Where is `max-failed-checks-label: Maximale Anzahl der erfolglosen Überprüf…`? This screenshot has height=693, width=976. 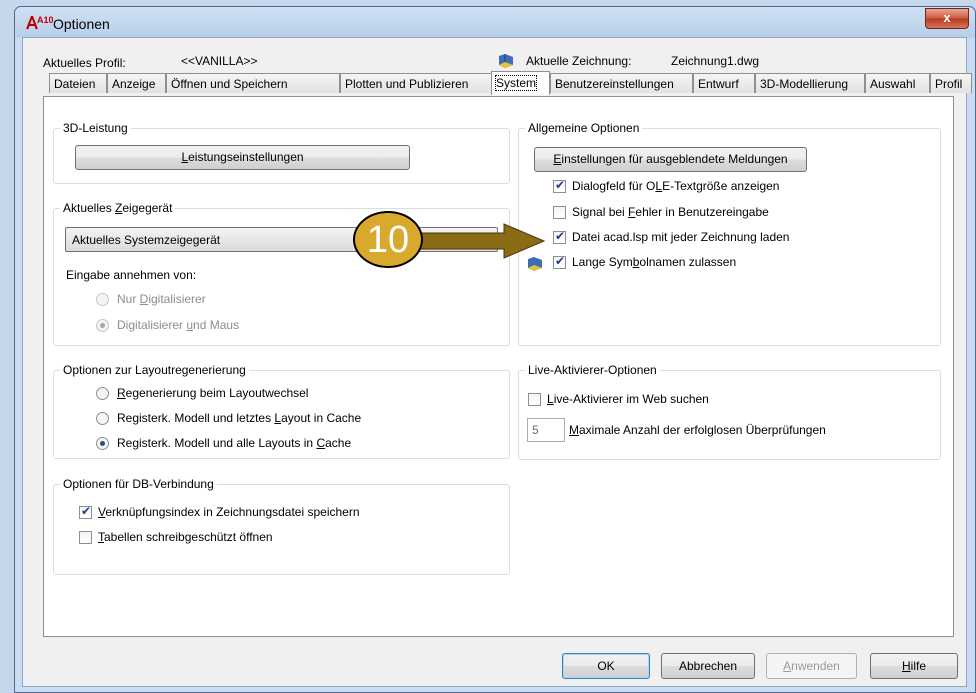 max-failed-checks-label: Maximale Anzahl der erfolglosen Überprüf… is located at coordinates (697, 430).